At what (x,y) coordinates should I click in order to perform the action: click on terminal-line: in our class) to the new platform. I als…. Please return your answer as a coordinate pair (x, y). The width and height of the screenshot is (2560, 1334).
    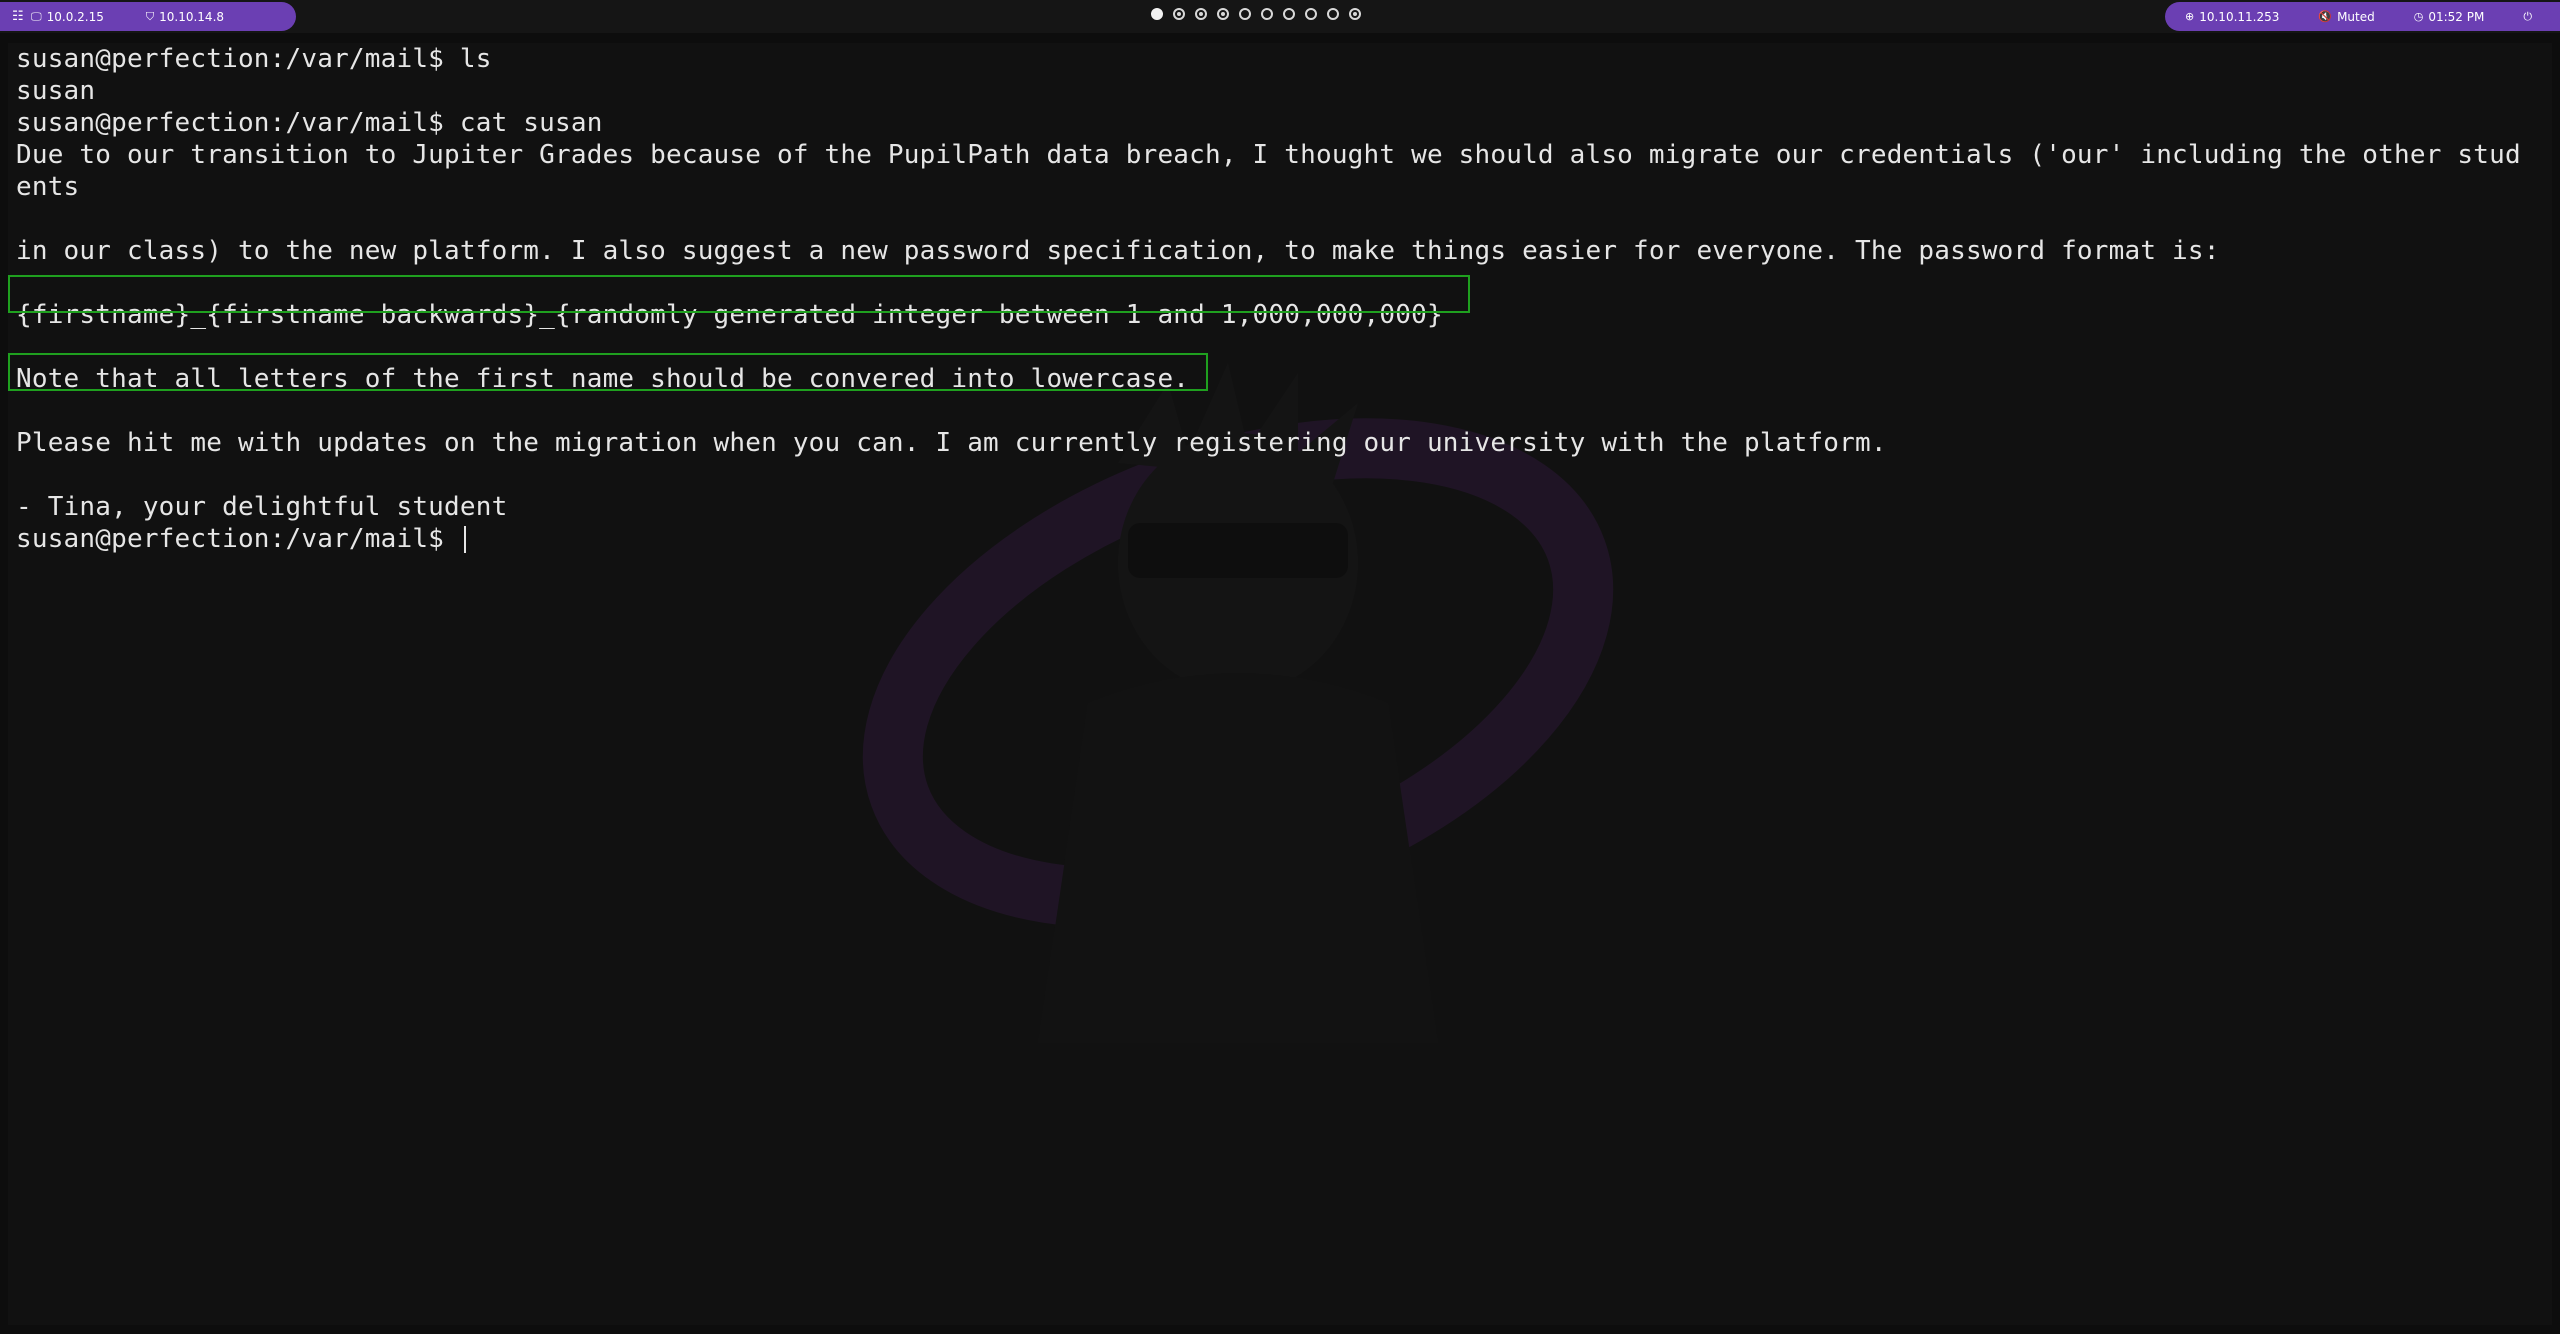
    Looking at the image, I should click on (1118, 251).